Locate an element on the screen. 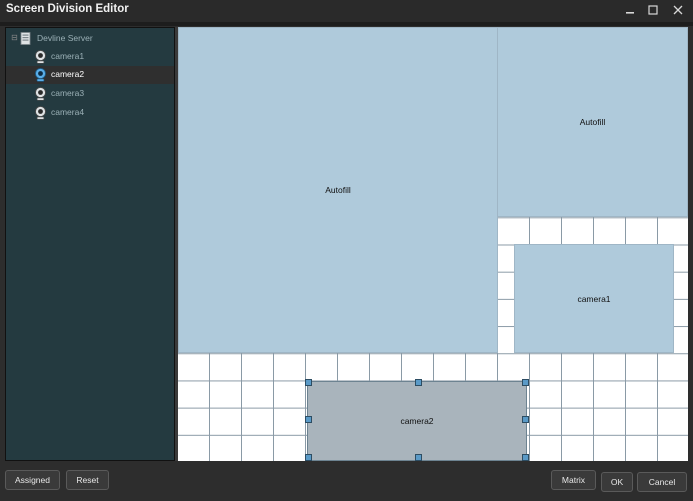 This screenshot has width=693, height=501. server-icon is located at coordinates (25, 38).